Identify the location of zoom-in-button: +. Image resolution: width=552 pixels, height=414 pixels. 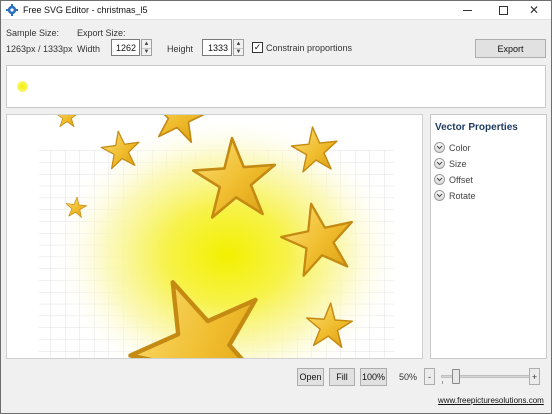
(534, 376).